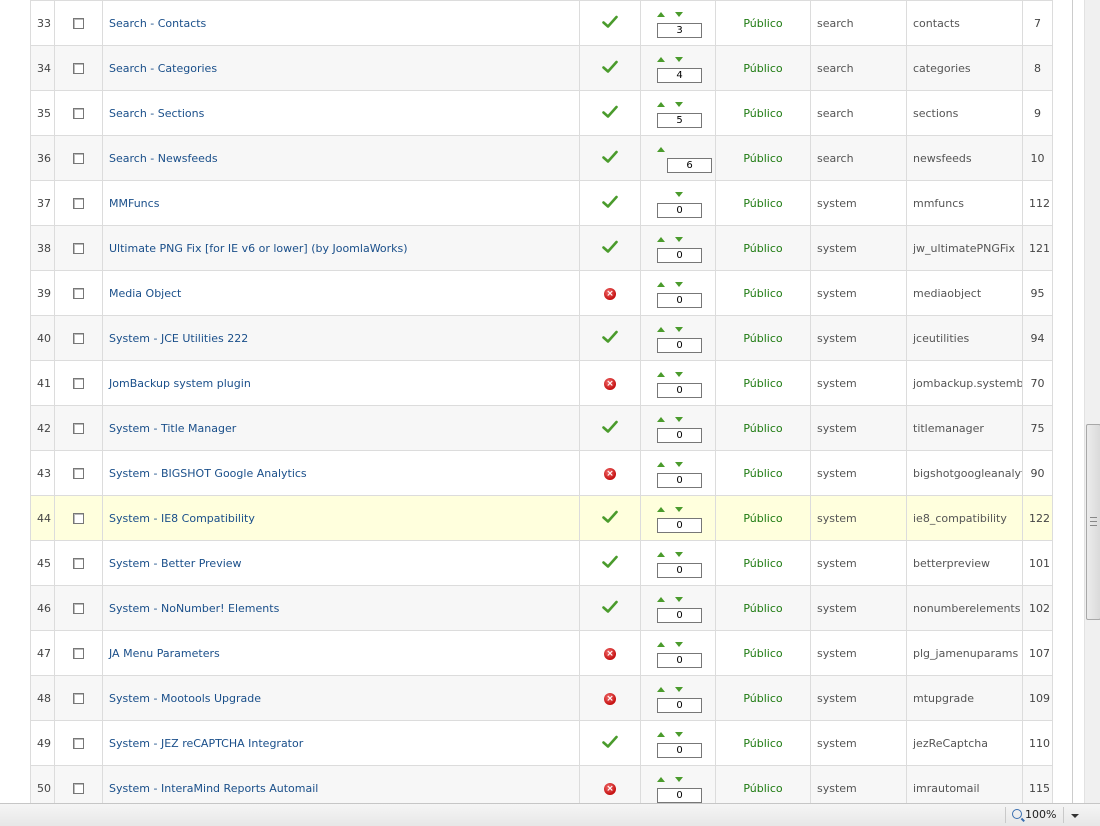  I want to click on zoom-control: 100%, so click(1034, 815).